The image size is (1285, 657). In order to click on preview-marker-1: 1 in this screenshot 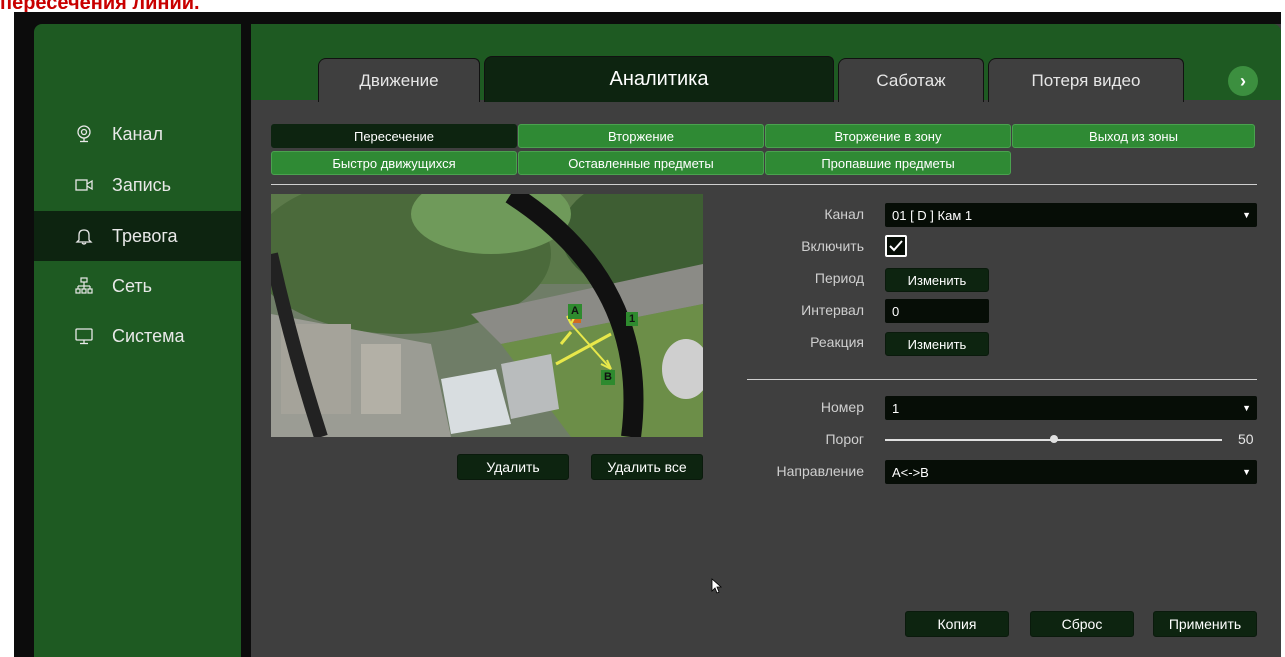, I will do `click(632, 319)`.